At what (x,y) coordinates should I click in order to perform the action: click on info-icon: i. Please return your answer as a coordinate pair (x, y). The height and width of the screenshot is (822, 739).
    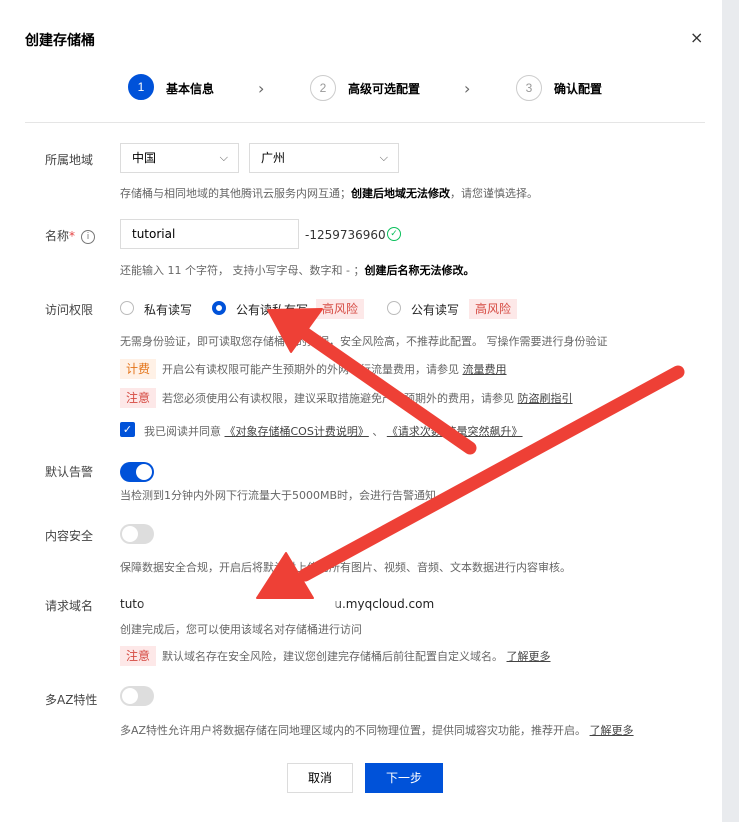
    Looking at the image, I should click on (88, 236).